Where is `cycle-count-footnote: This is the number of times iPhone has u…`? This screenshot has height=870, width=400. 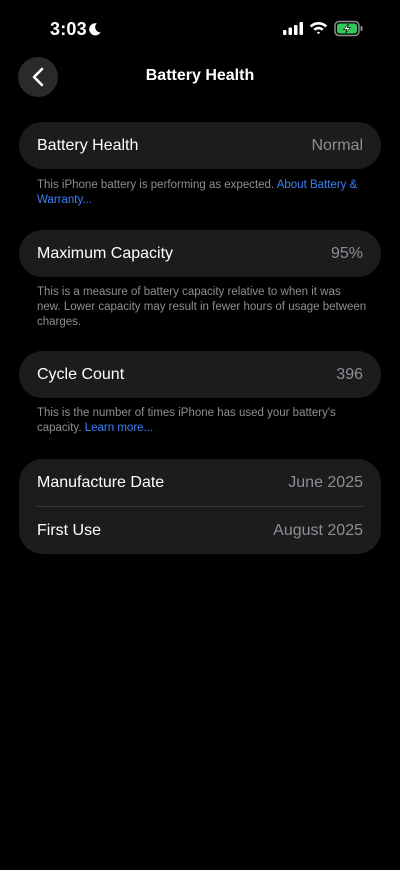 cycle-count-footnote: This is the number of times iPhone has u… is located at coordinates (202, 421).